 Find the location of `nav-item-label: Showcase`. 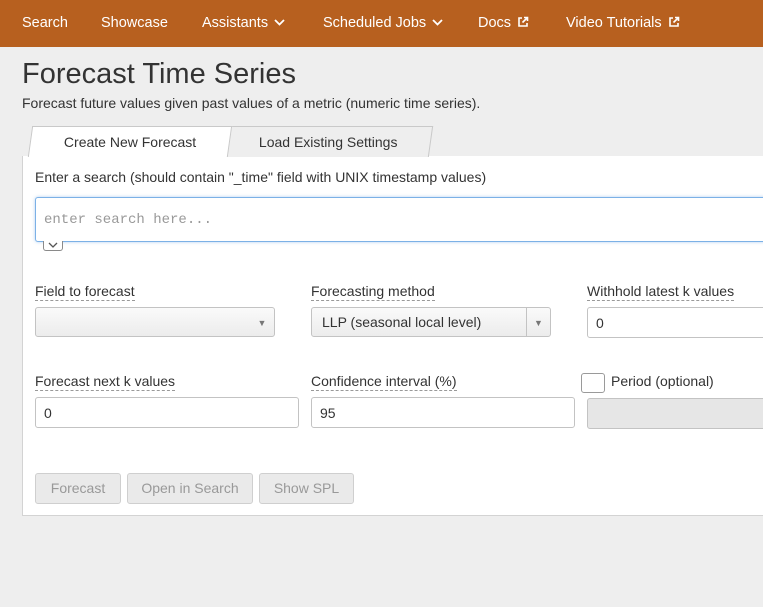

nav-item-label: Showcase is located at coordinates (134, 23).